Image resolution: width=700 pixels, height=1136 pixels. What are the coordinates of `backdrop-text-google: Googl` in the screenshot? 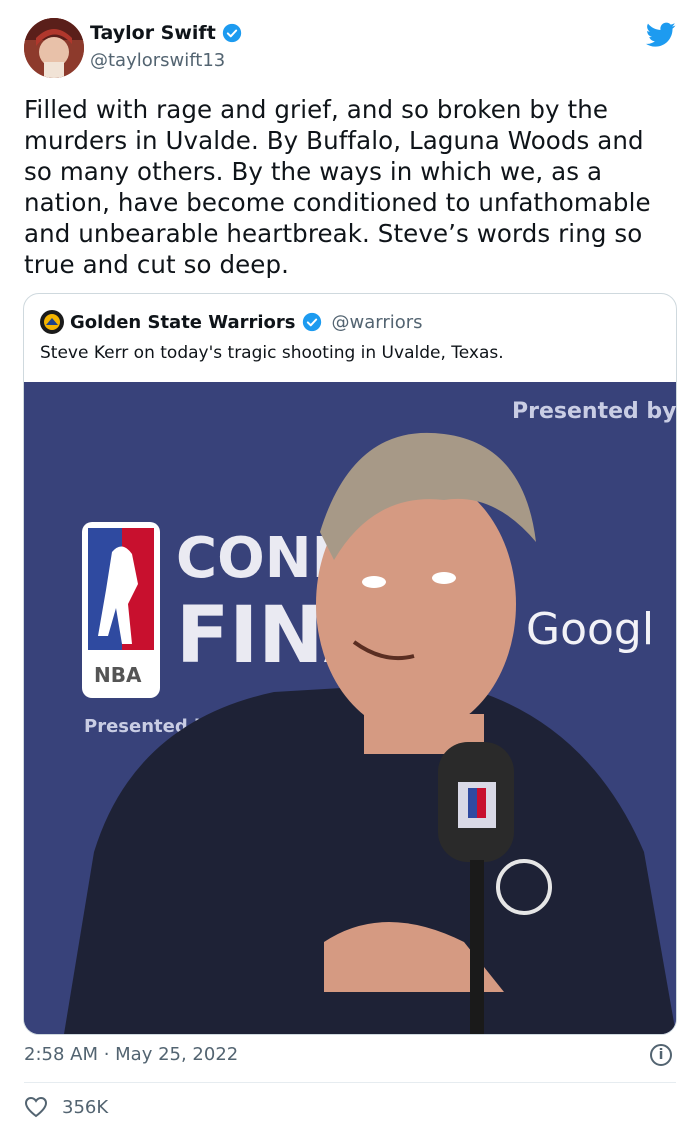 It's located at (590, 629).